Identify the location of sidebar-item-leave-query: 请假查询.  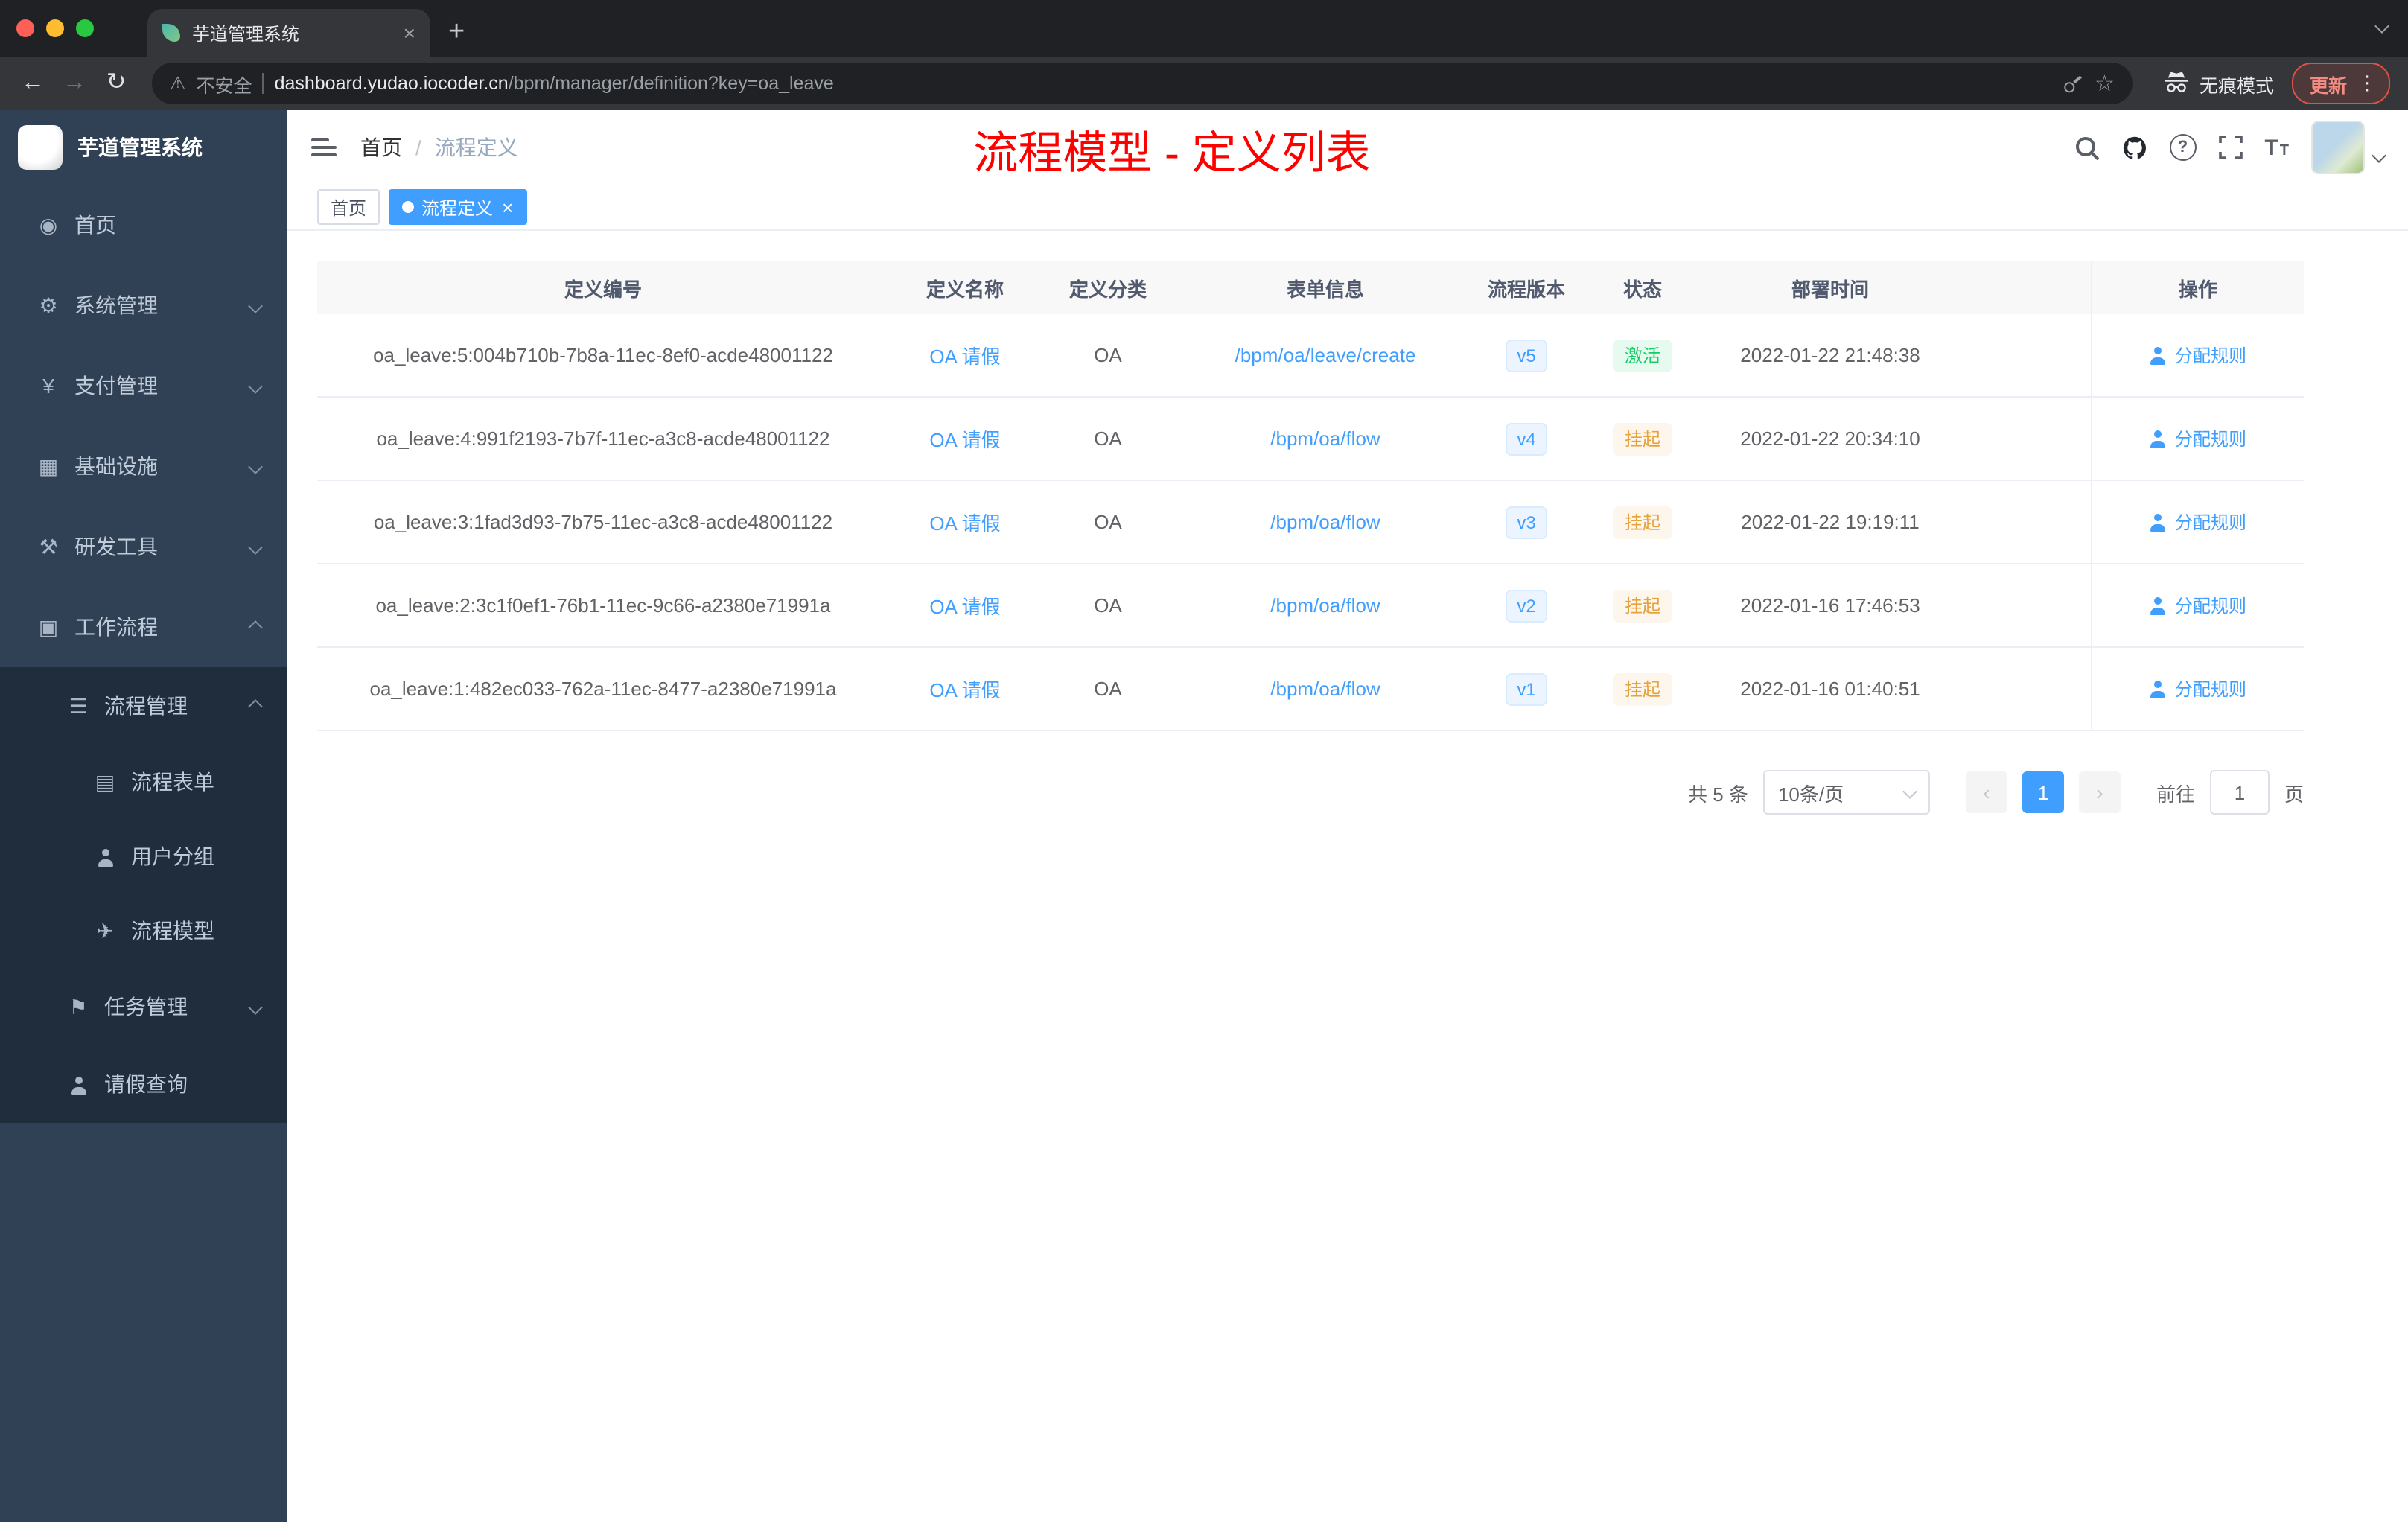
(143, 1084).